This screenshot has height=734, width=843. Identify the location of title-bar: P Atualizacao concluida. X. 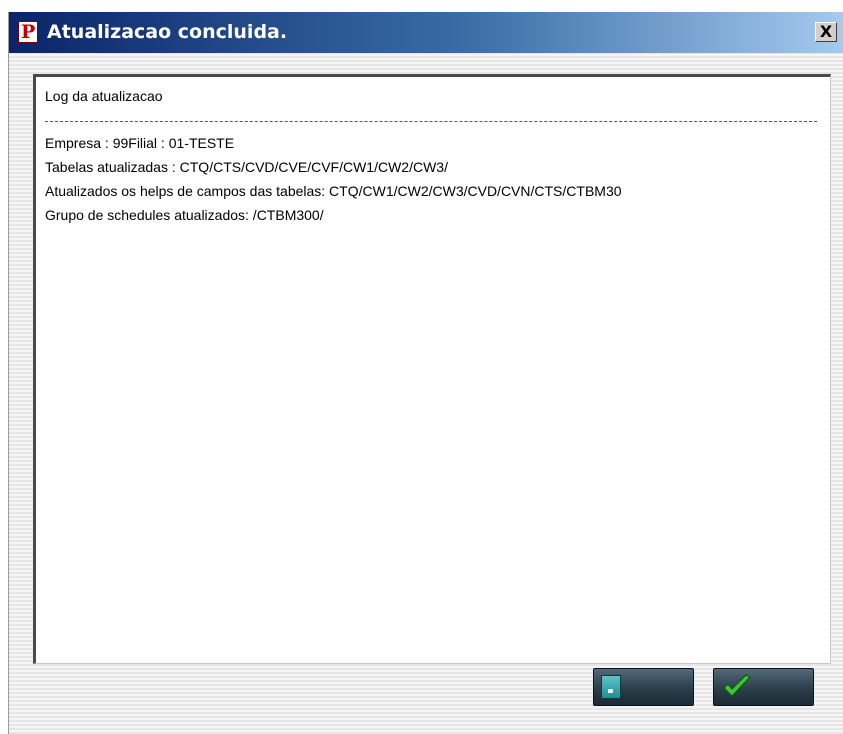
(426, 32).